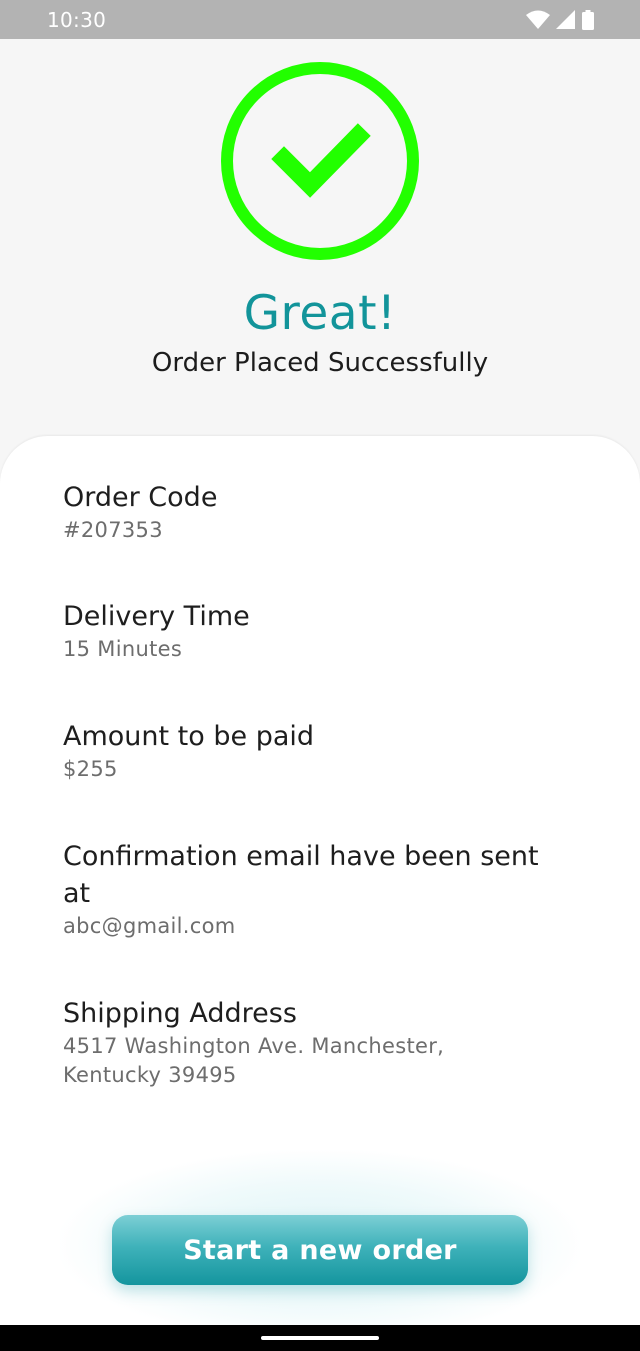 This screenshot has width=640, height=1351. Describe the element at coordinates (113, 530) in the screenshot. I see `order-code-value: #207353` at that location.